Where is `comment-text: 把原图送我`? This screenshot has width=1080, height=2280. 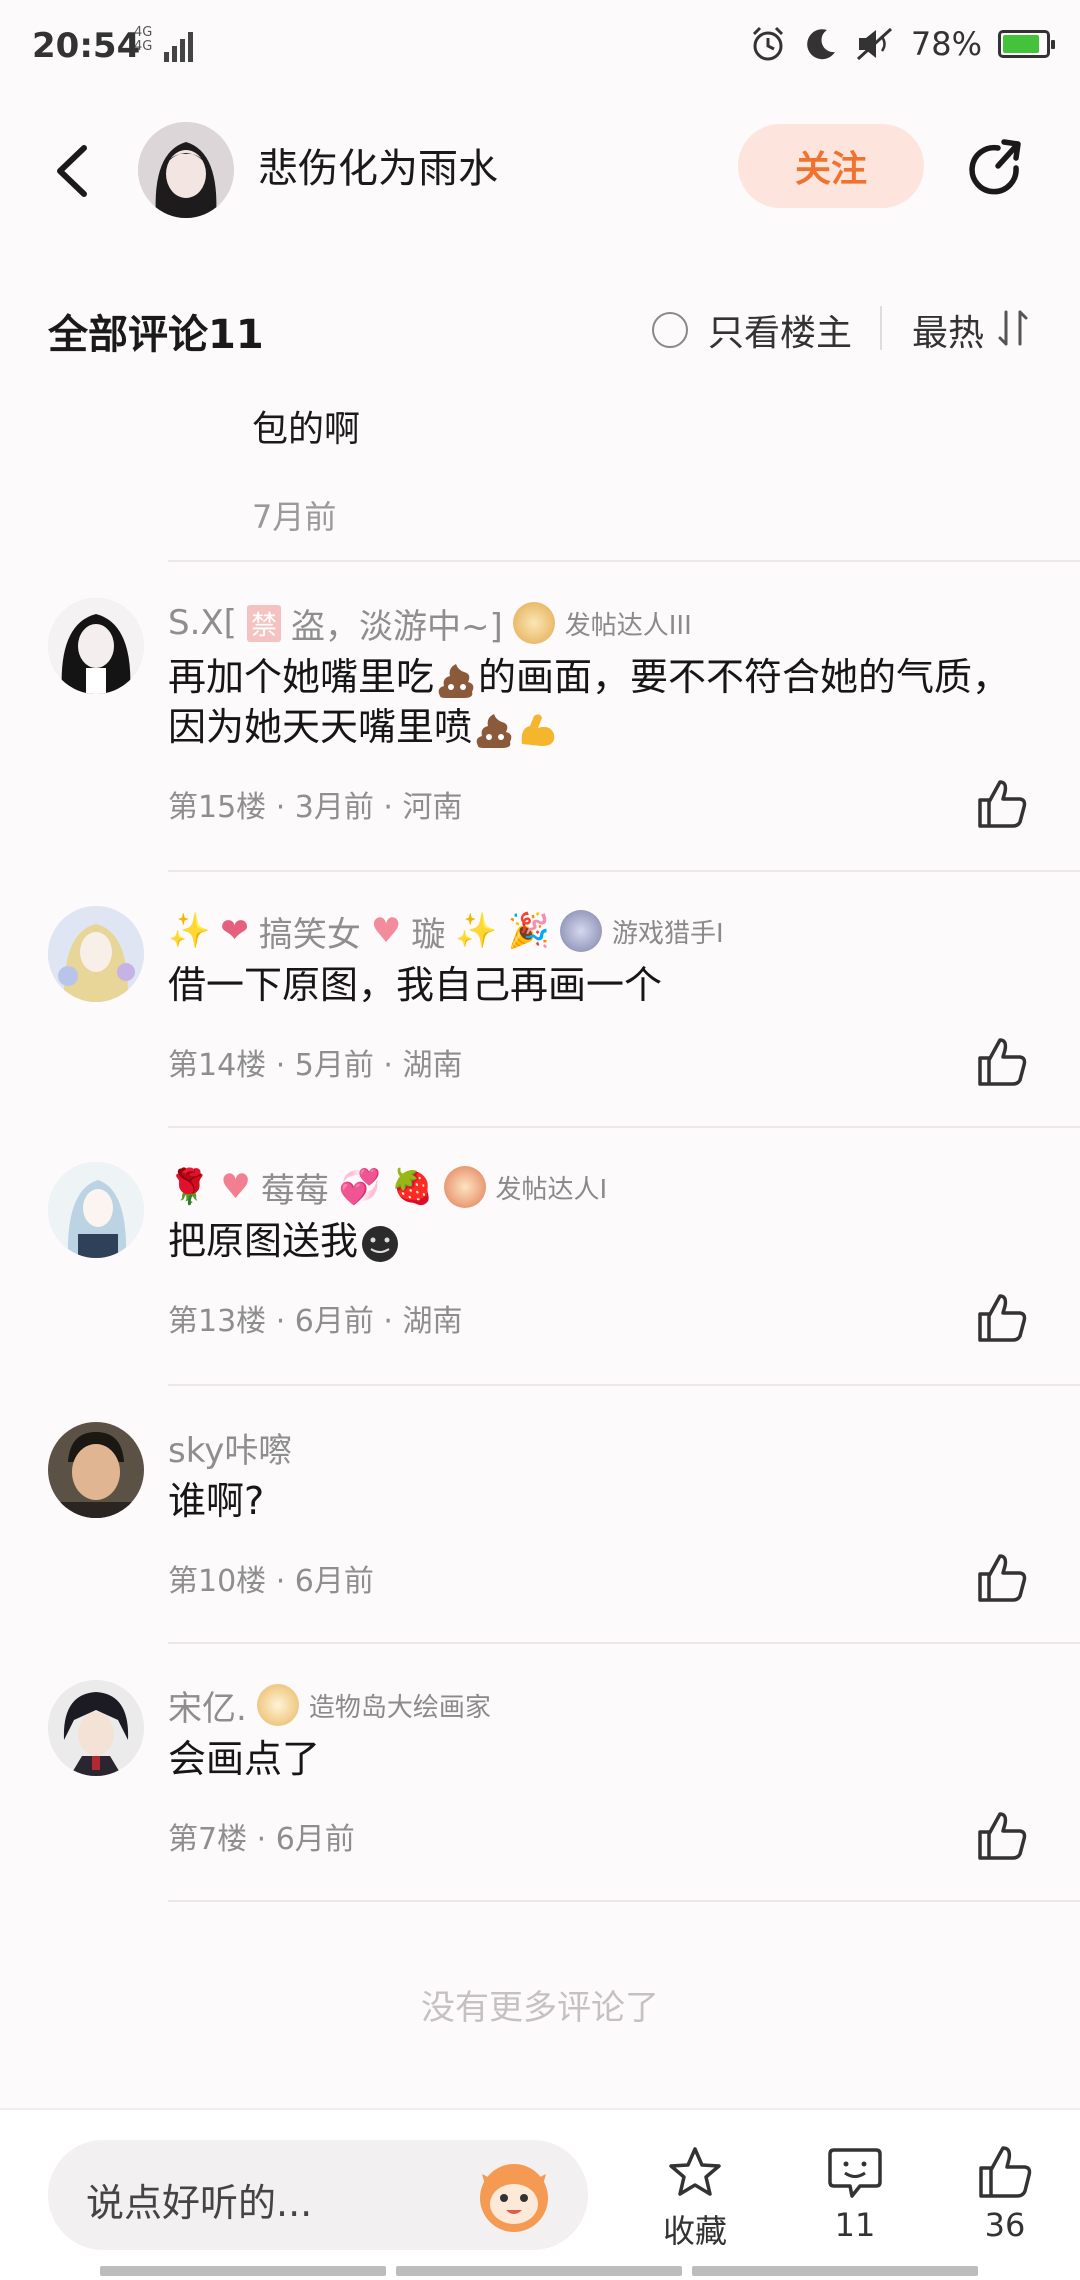
comment-text: 把原图送我 is located at coordinates (598, 1241).